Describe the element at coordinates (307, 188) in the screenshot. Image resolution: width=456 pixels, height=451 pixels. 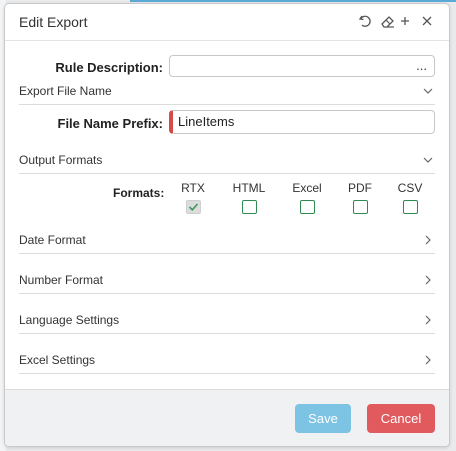
I see `format-name: Excel` at that location.